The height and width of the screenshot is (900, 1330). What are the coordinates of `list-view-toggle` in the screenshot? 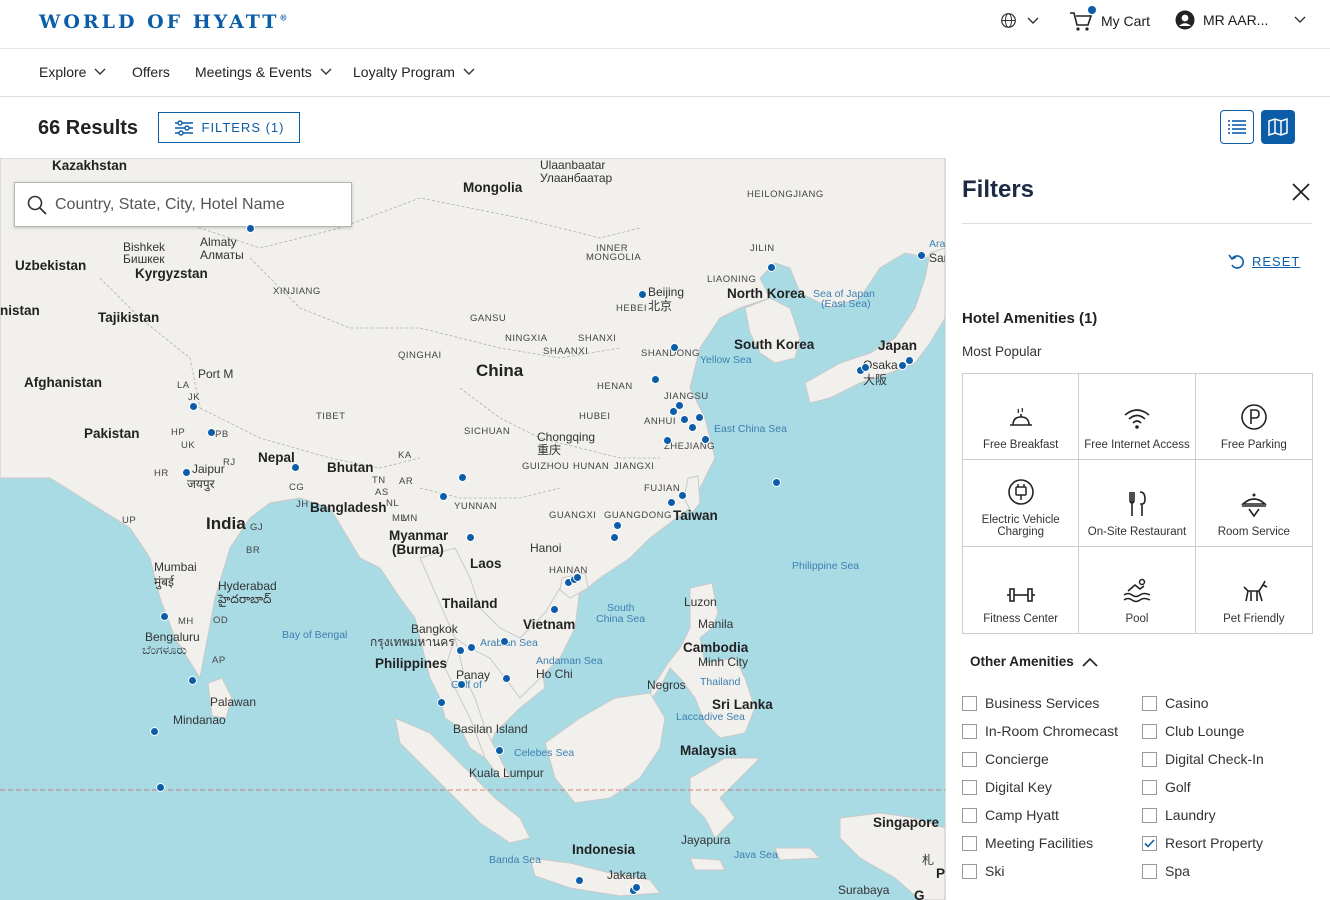 It's located at (1237, 127).